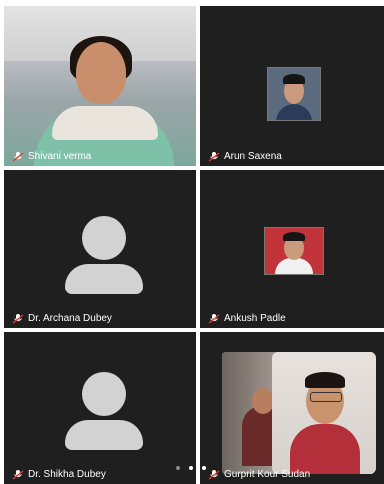  Describe the element at coordinates (245, 156) in the screenshot. I see `participant-name-label: Arun Saxena` at that location.